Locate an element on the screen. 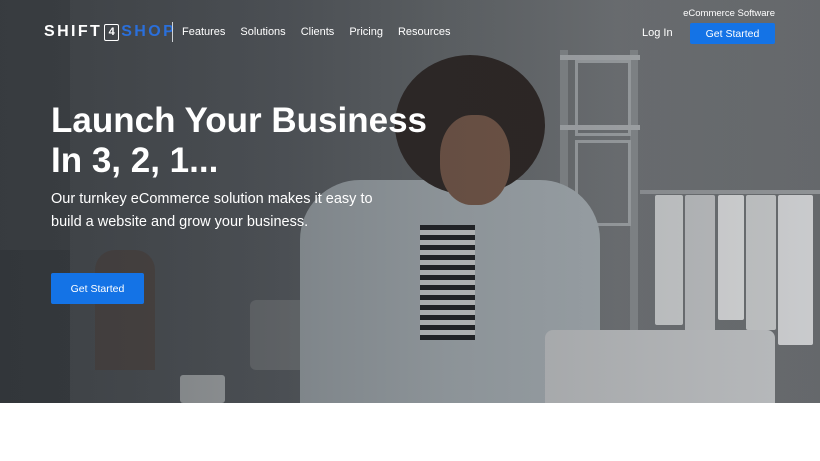  menu-item-features: Features is located at coordinates (203, 32).